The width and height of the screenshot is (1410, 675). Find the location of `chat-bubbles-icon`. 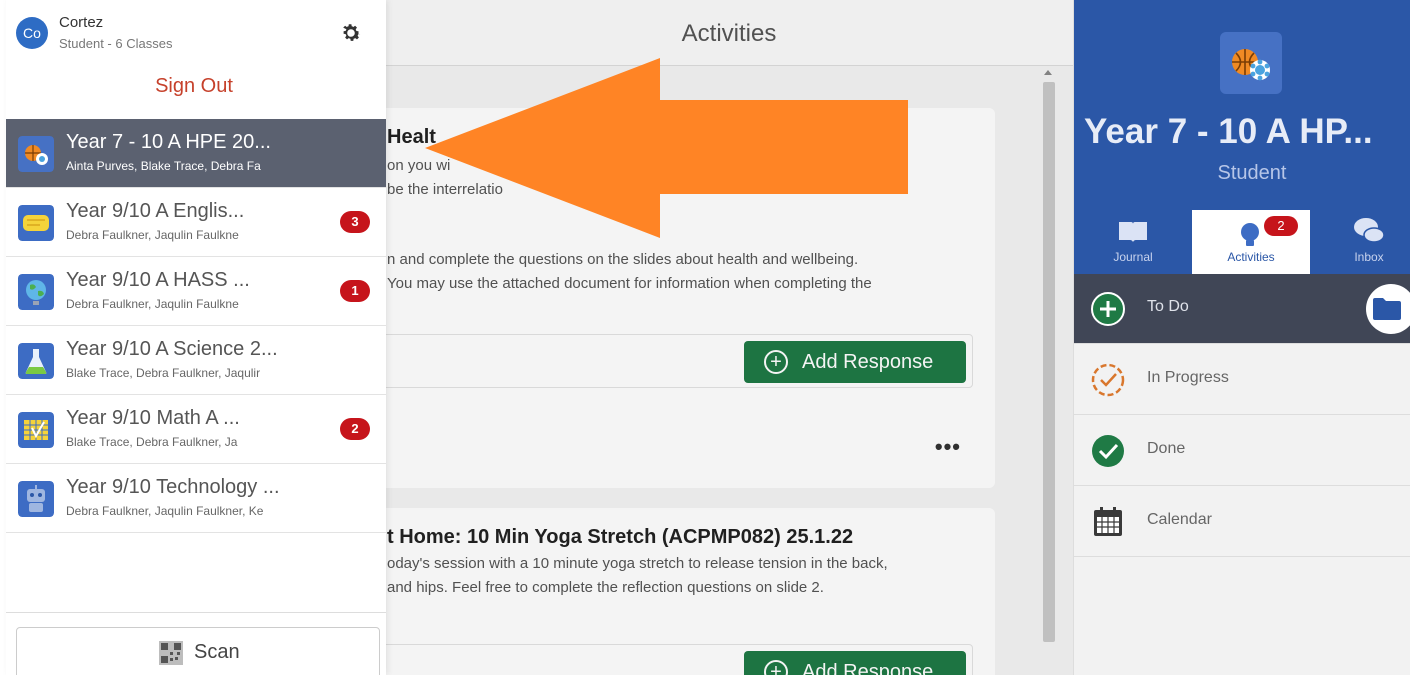

chat-bubbles-icon is located at coordinates (1369, 230).